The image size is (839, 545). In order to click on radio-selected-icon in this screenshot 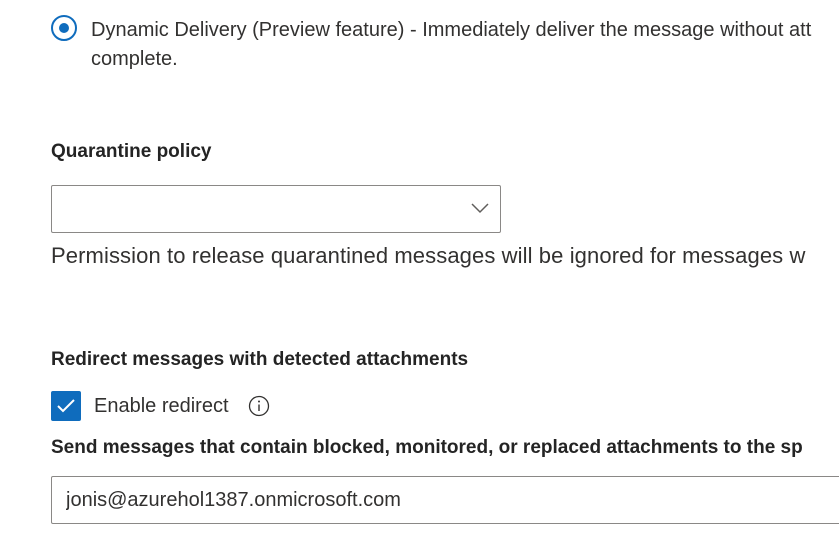, I will do `click(64, 28)`.